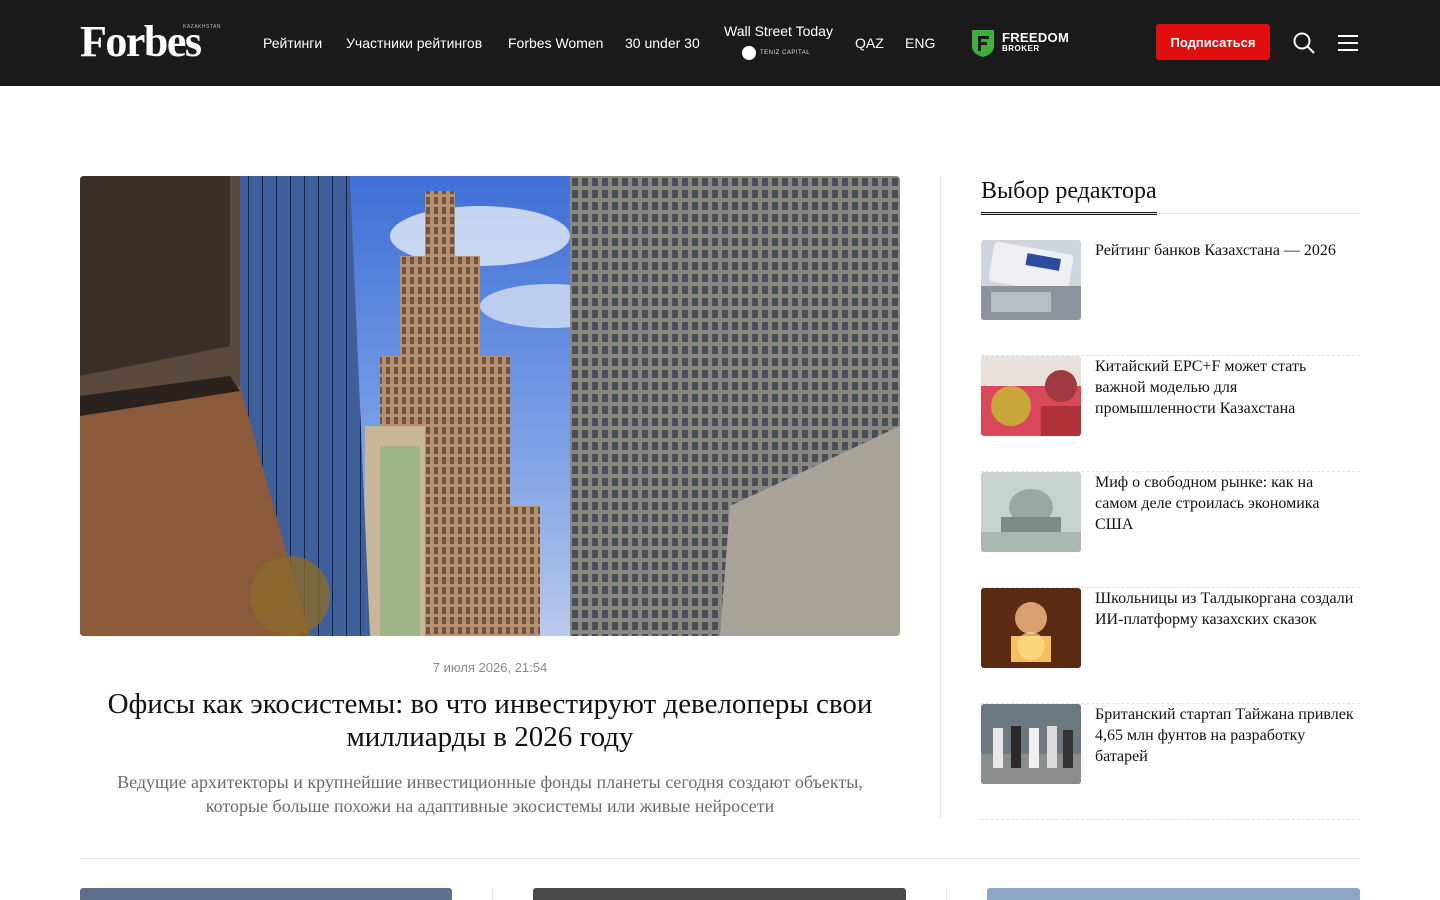 This screenshot has width=1440, height=900. Describe the element at coordinates (1215, 250) in the screenshot. I see `article-headline: Рейтинг банков Казахстана — 2026` at that location.